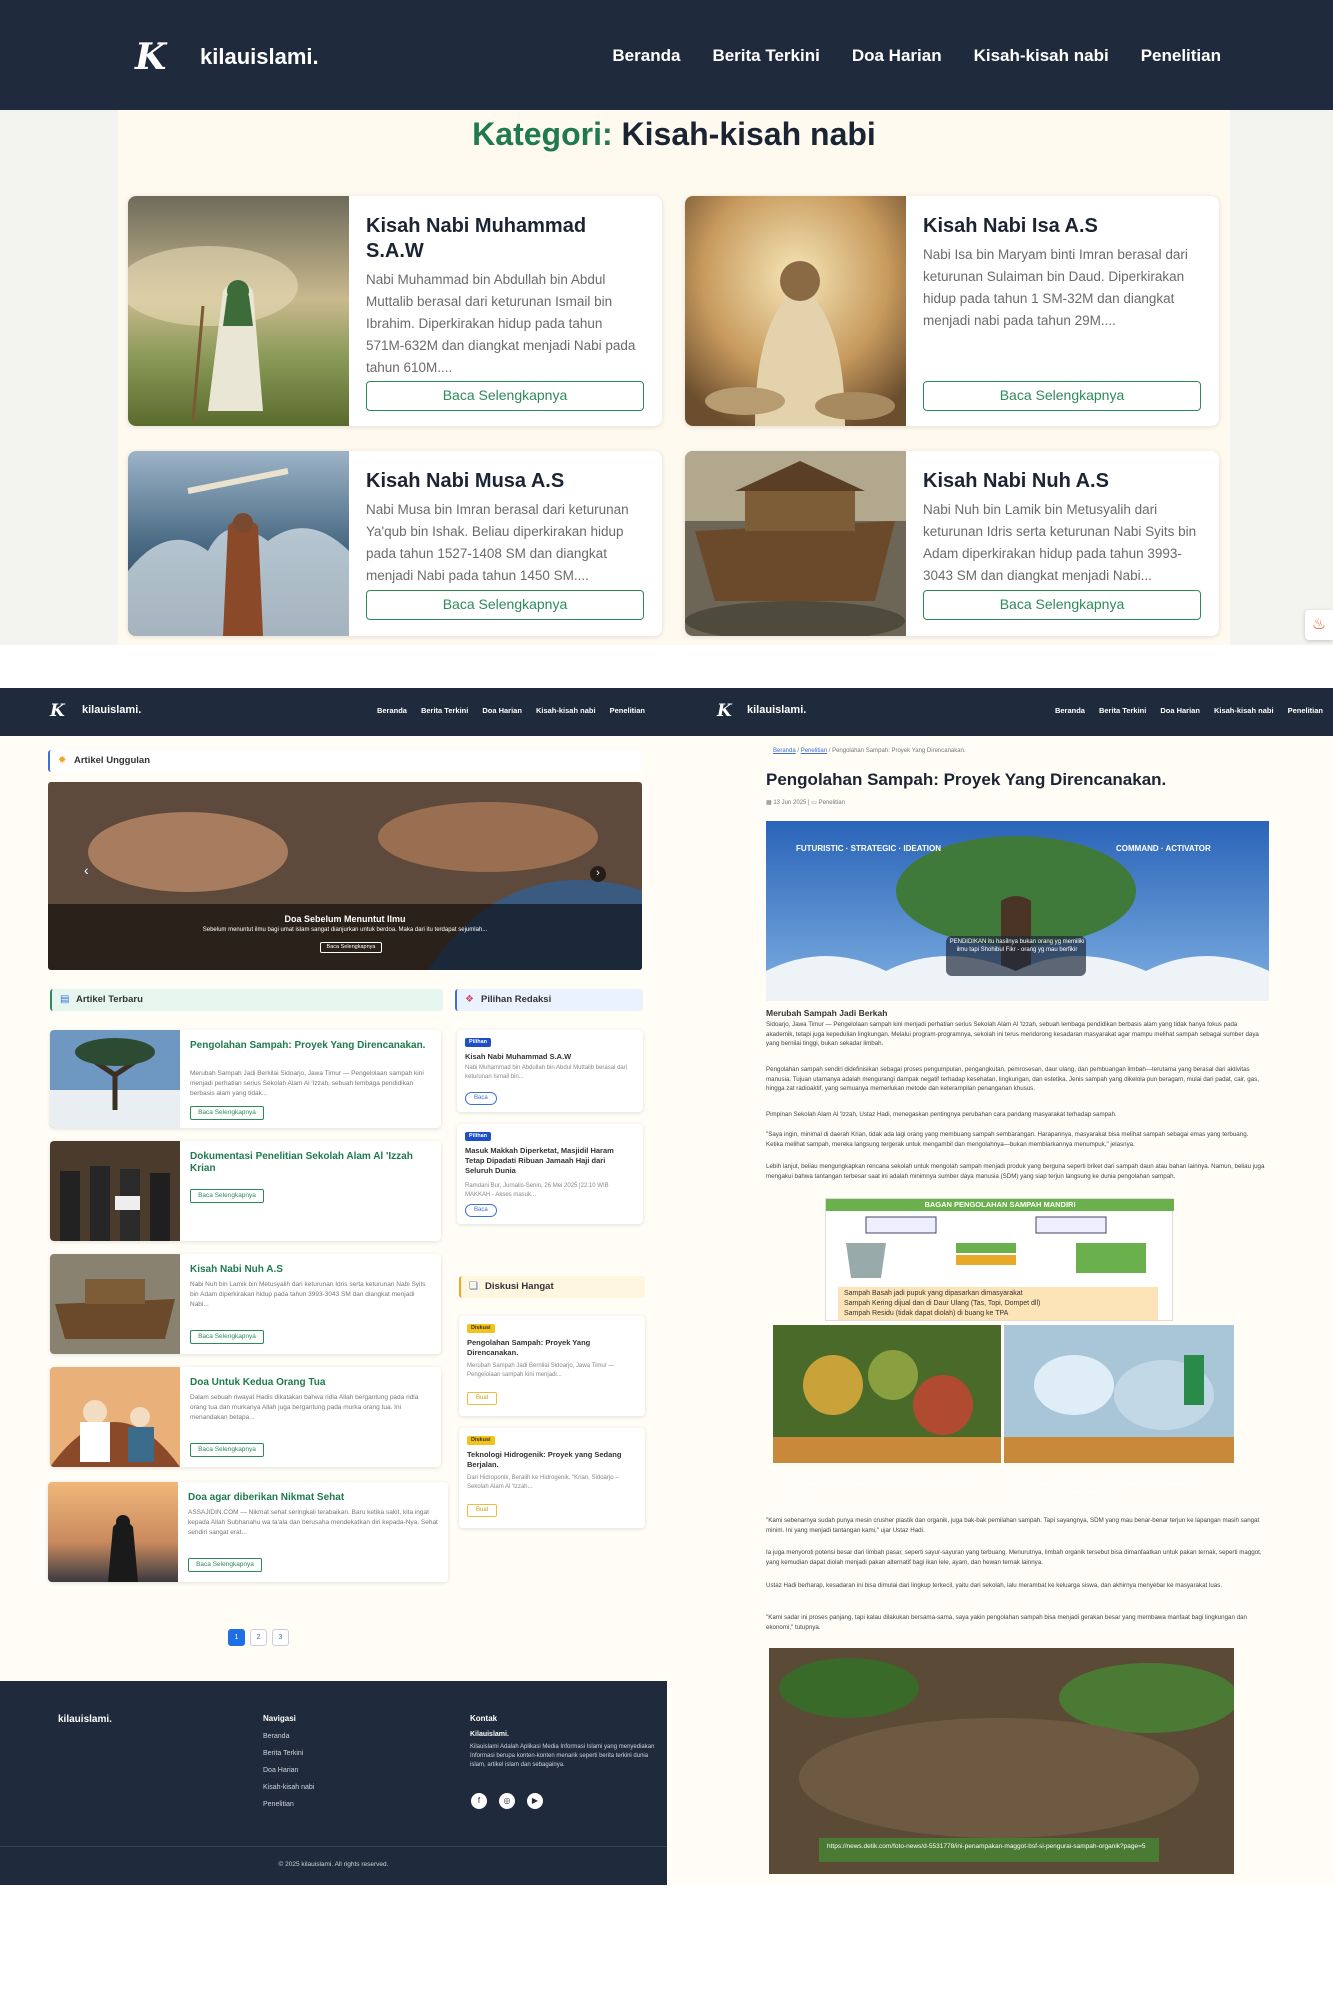 This screenshot has width=1333, height=2000. I want to click on page-3-button: 3, so click(280, 1637).